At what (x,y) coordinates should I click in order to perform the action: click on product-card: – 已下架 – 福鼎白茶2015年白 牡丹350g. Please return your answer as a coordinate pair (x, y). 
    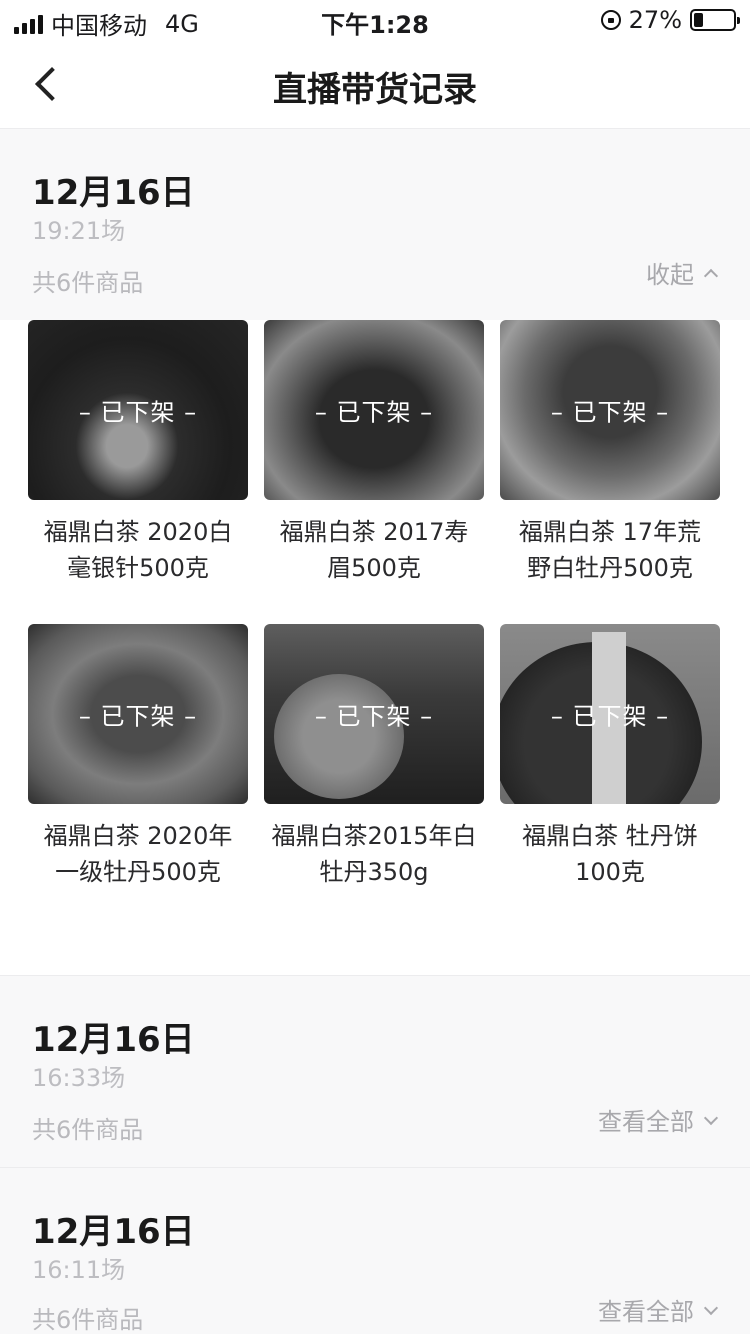
    Looking at the image, I should click on (374, 757).